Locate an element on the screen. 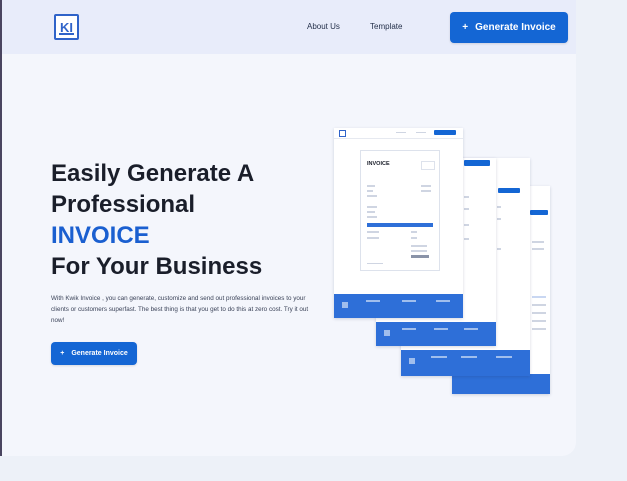 This screenshot has height=481, width=627. nav-generate-invoice-button: + Generate Invoice is located at coordinates (509, 27).